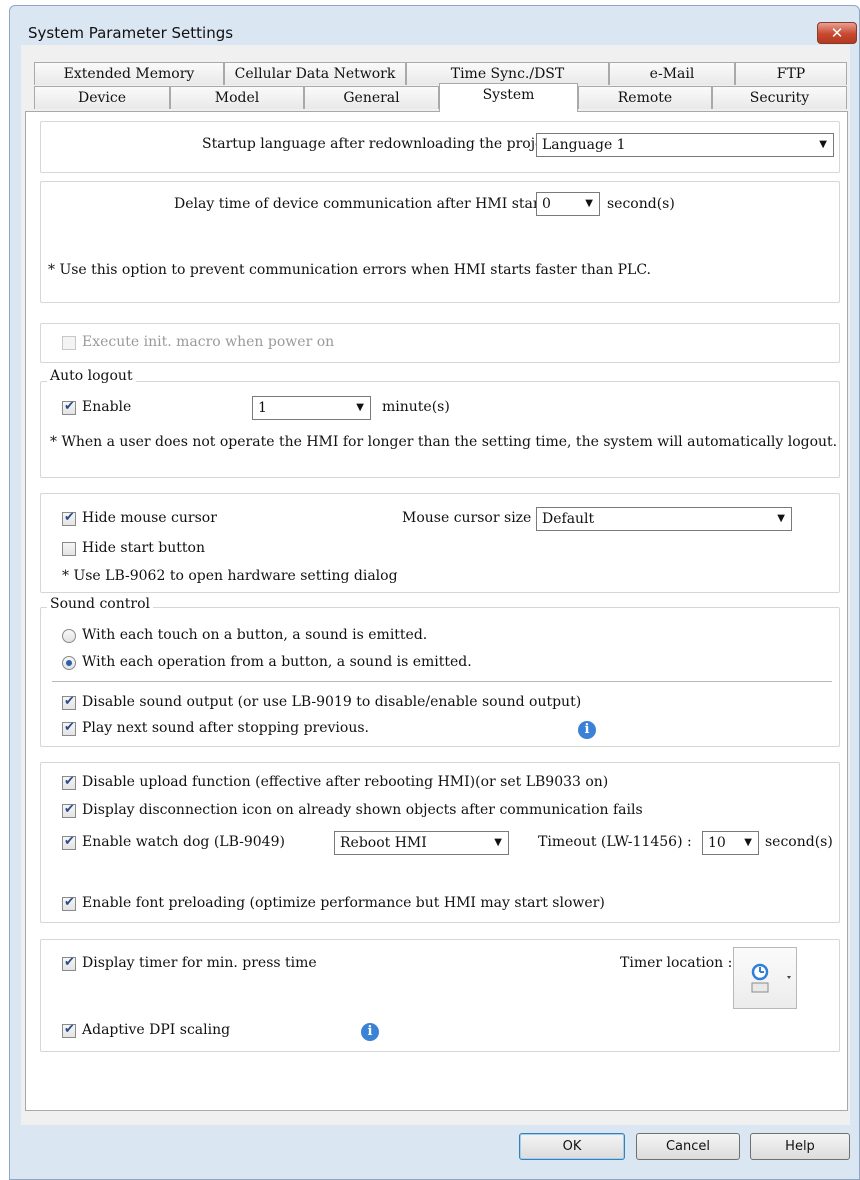 This screenshot has width=860, height=1180. I want to click on disable-sound-checkbox, so click(69, 702).